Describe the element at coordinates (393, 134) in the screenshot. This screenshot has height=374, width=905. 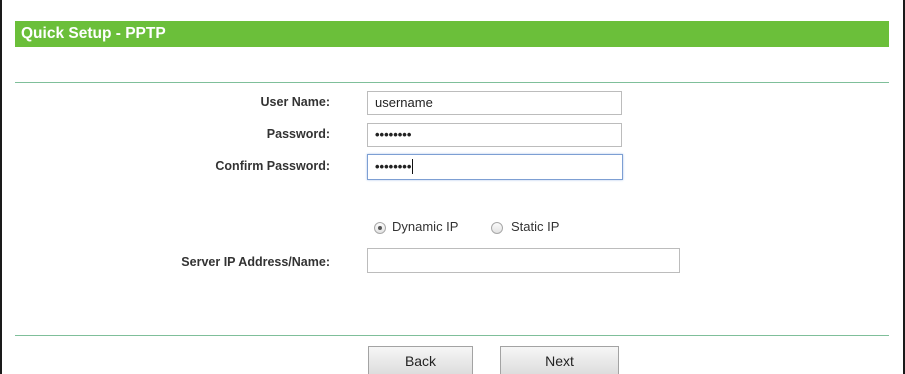
I see `password-masked-value: ••••••••` at that location.